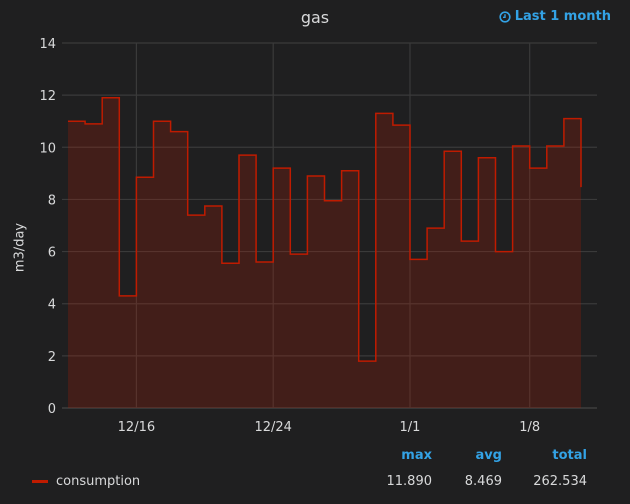 The width and height of the screenshot is (630, 504). Describe the element at coordinates (47, 96) in the screenshot. I see `y-tick-label: 12` at that location.